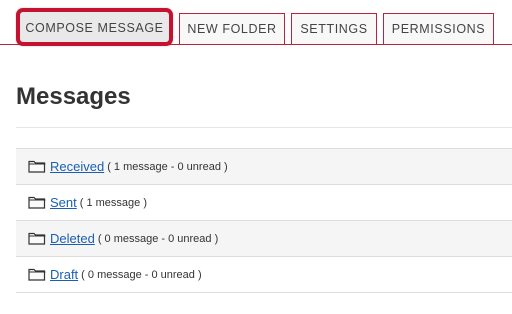 This screenshot has width=512, height=314. I want to click on folder-link-sent: Sent, so click(63, 202).